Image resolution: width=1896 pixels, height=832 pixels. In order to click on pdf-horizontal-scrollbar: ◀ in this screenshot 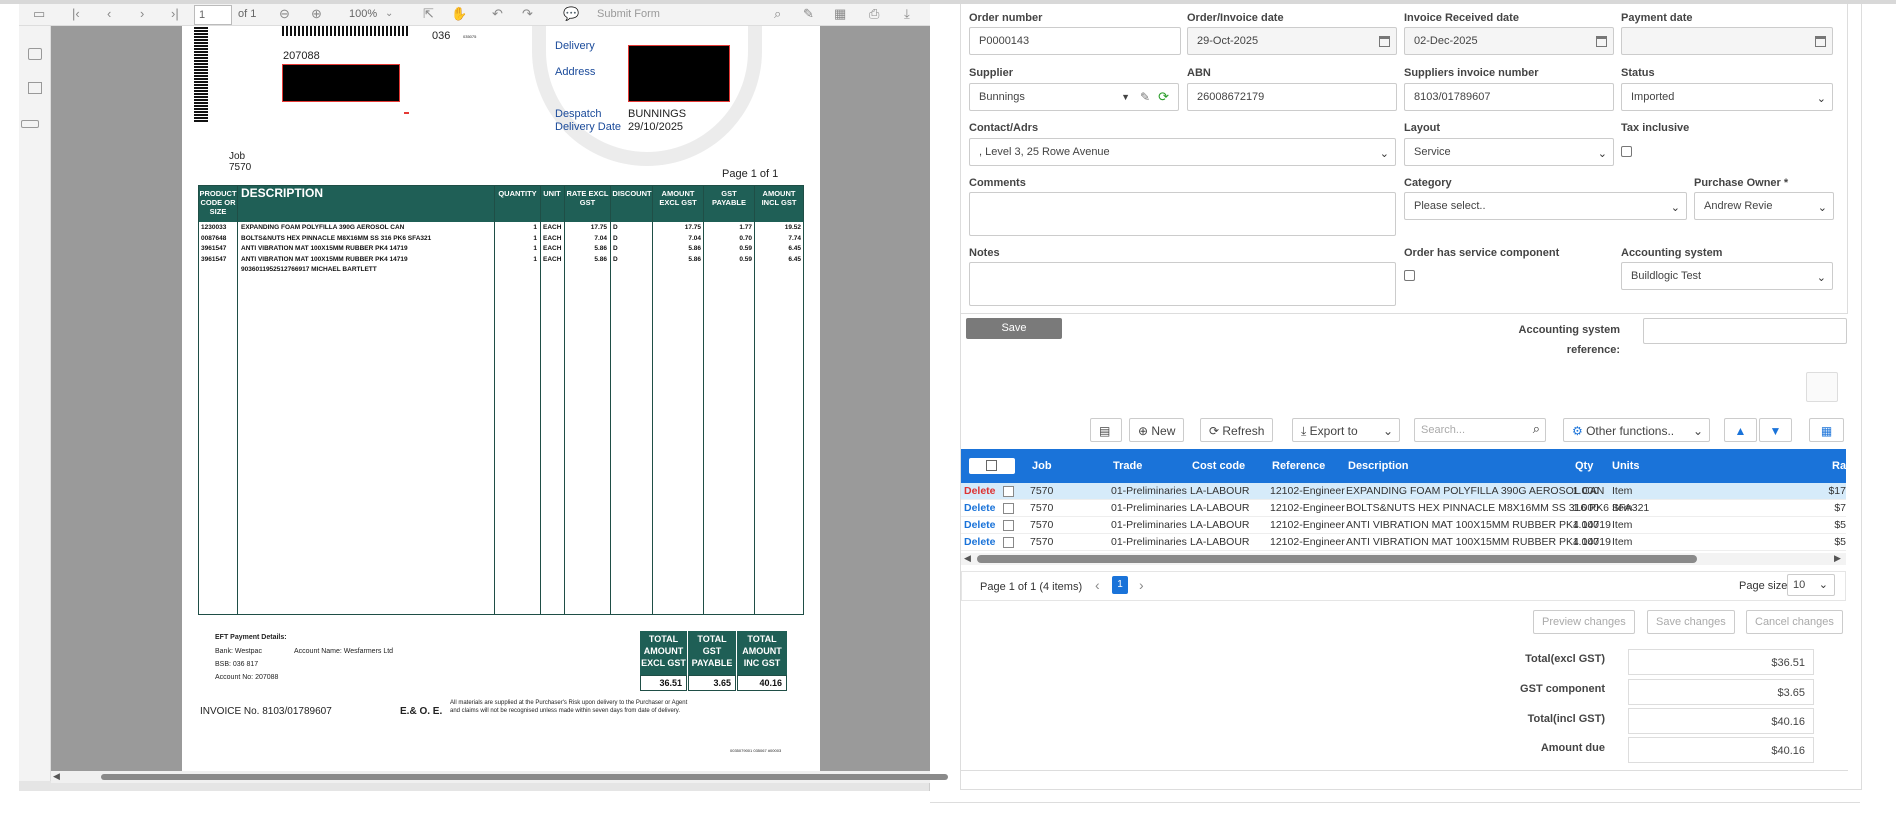, I will do `click(499, 777)`.